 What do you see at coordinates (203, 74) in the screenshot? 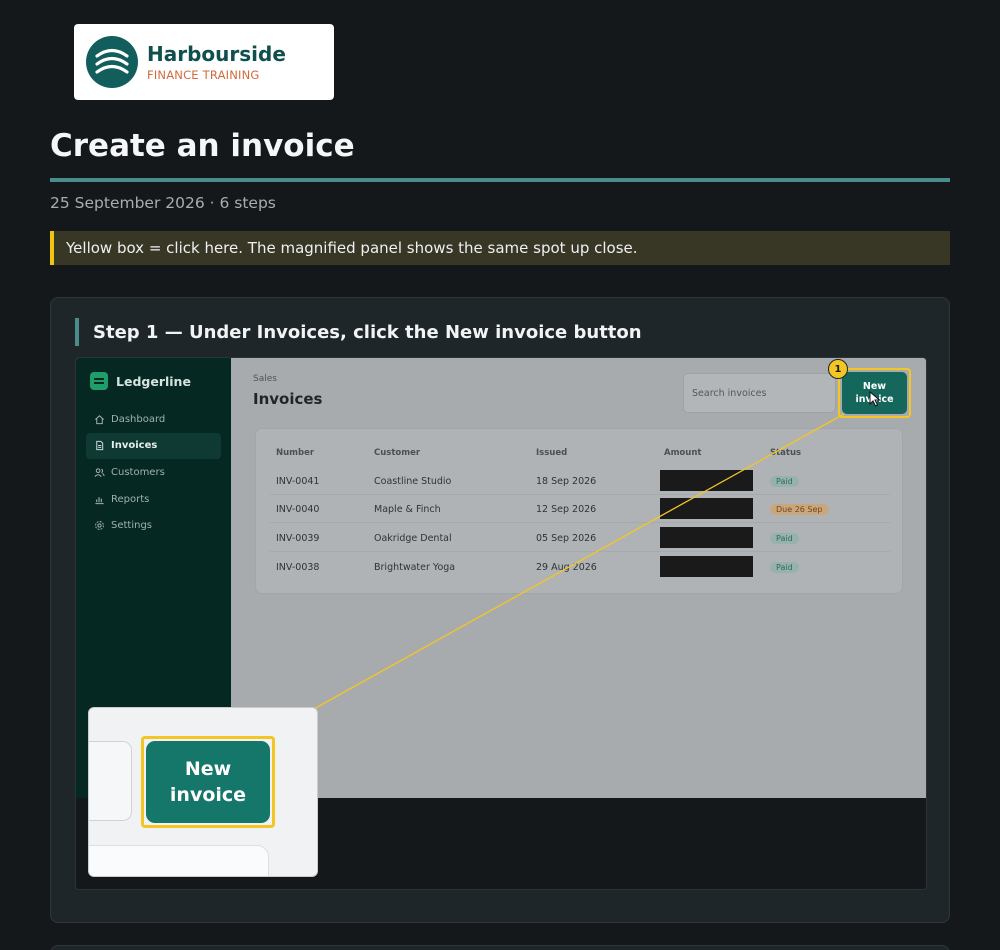
I see `brand-tagline: FINANCE TRAINING` at bounding box center [203, 74].